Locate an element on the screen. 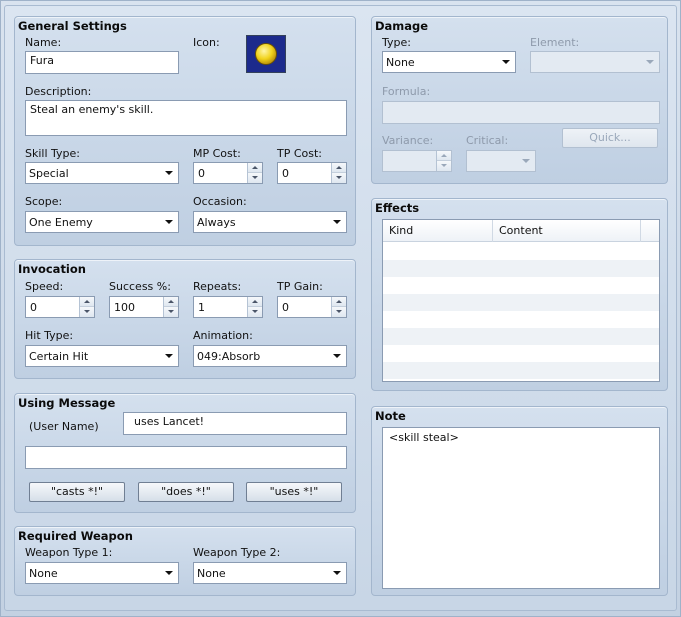 The image size is (681, 617). does-button: "does *!" is located at coordinates (186, 492).